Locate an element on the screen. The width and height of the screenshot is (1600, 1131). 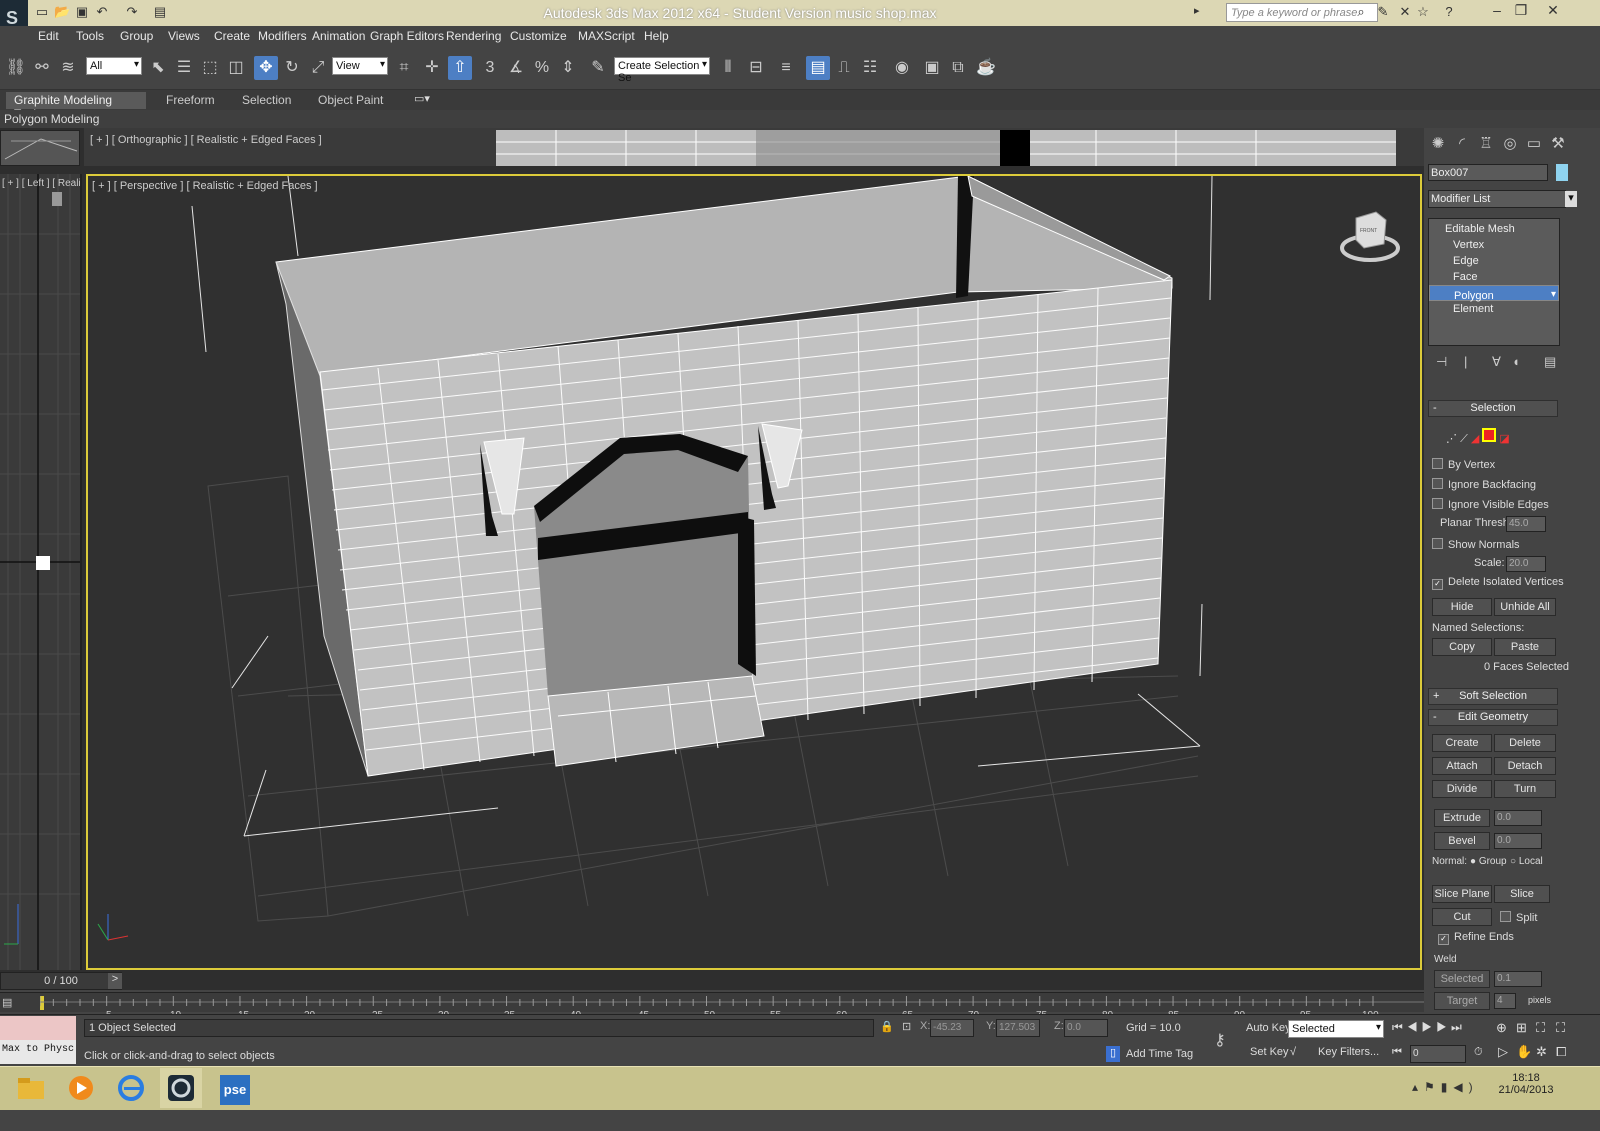
vertex-mode-icon: ⋰ is located at coordinates (1451, 439).